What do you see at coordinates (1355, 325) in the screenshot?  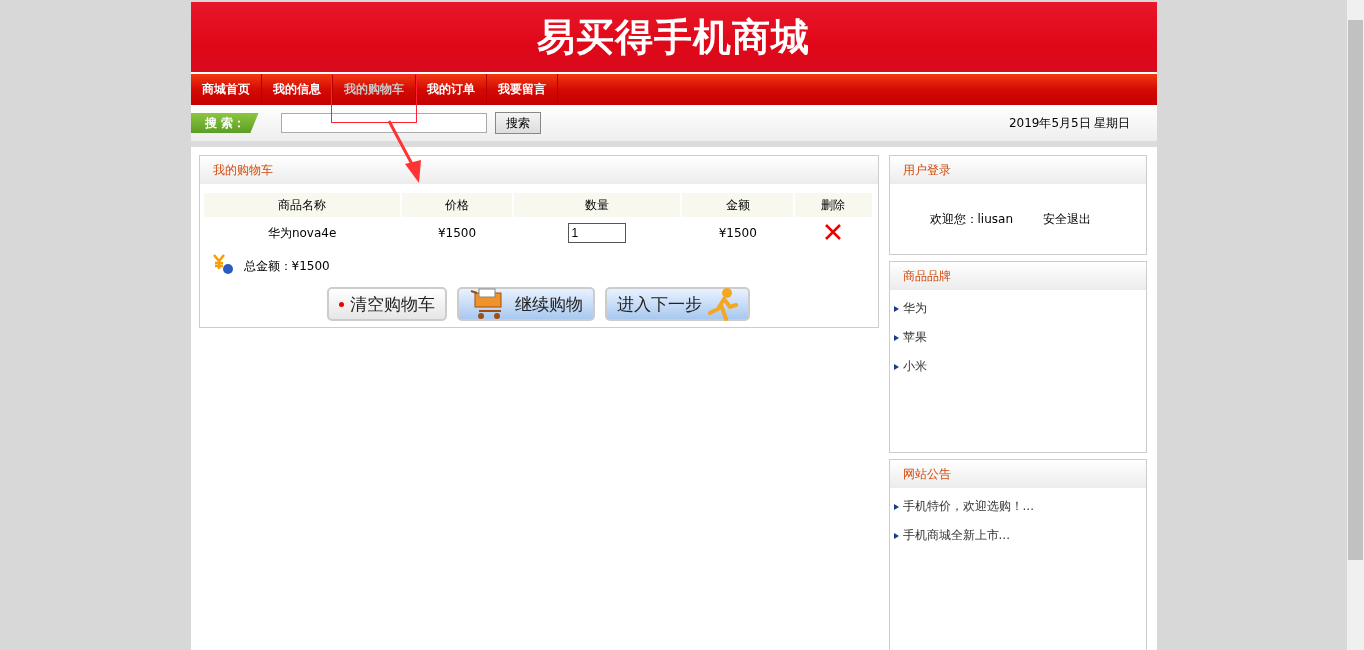 I see `scrollbar` at bounding box center [1355, 325].